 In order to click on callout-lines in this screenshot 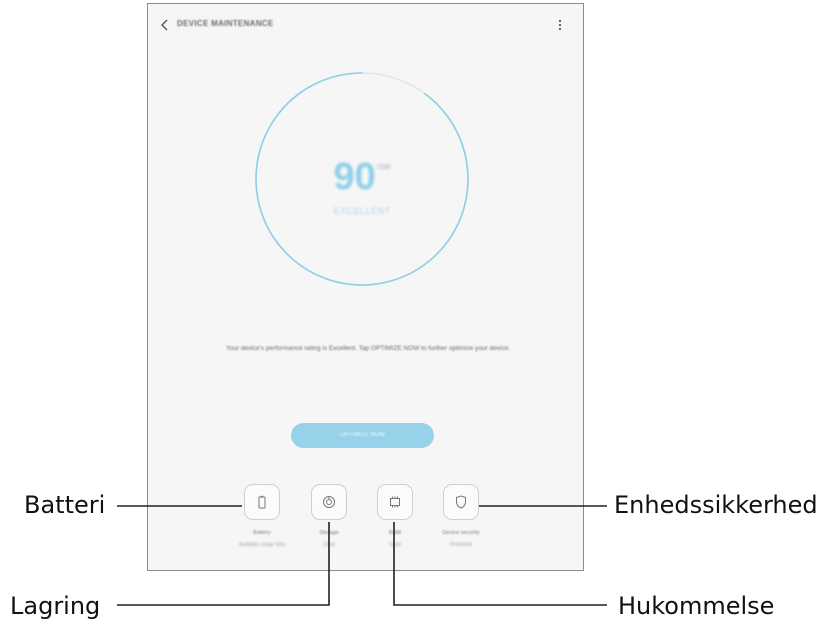, I will do `click(362, 555)`.